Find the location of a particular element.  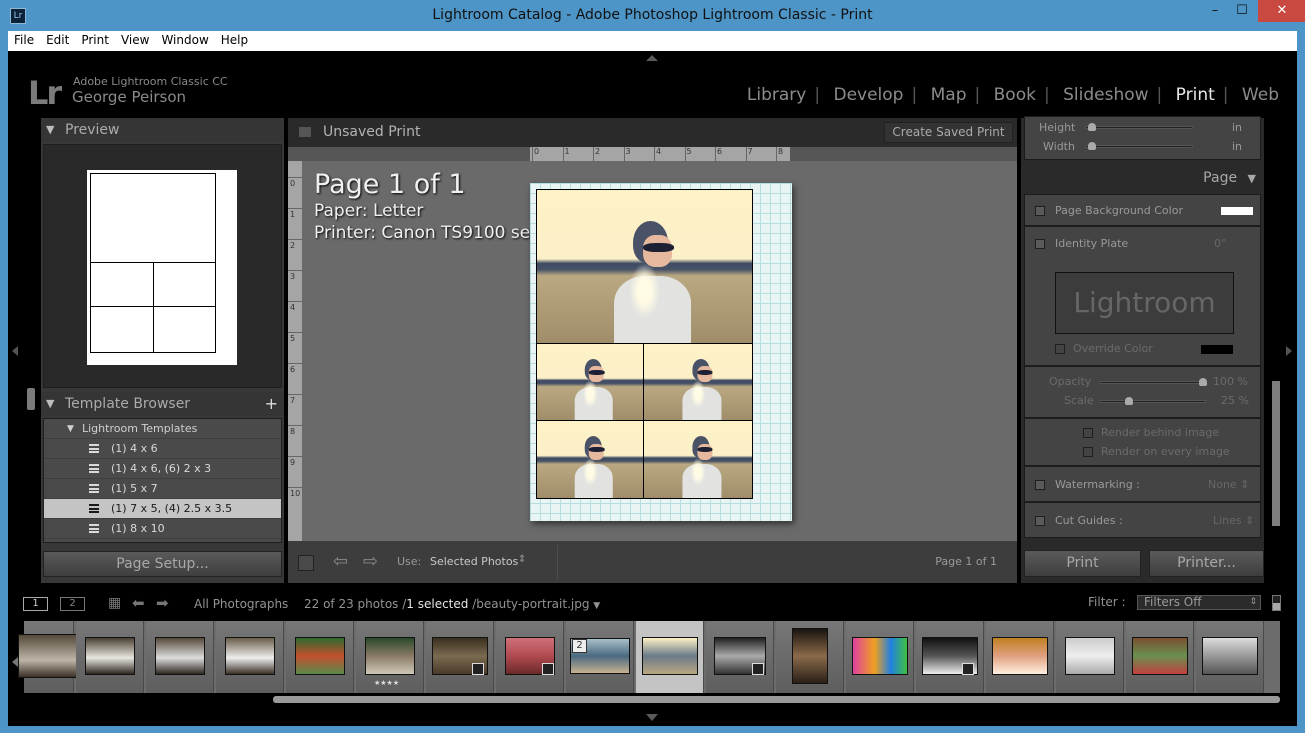

preview-header: ▼ Preview is located at coordinates (162, 130).